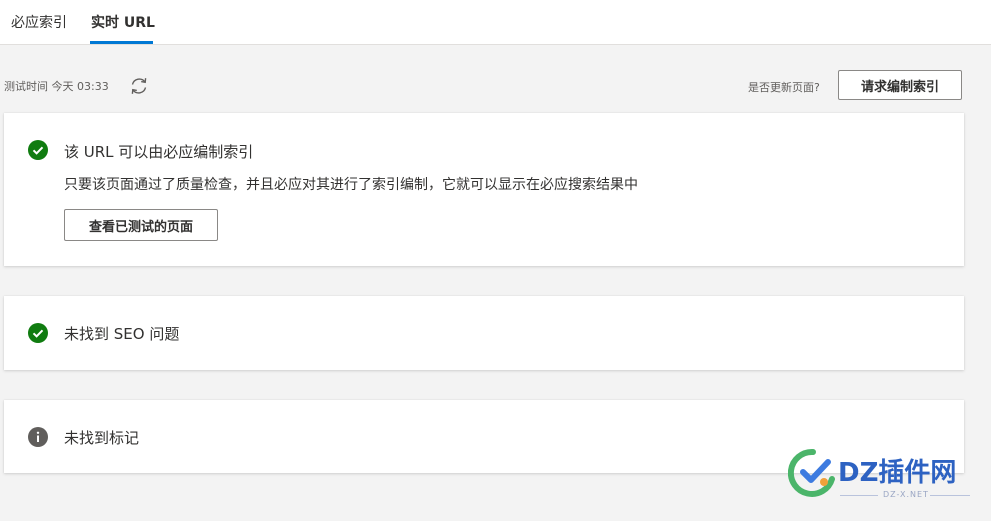  I want to click on card-title: 未找到 SEO 问题, so click(122, 334).